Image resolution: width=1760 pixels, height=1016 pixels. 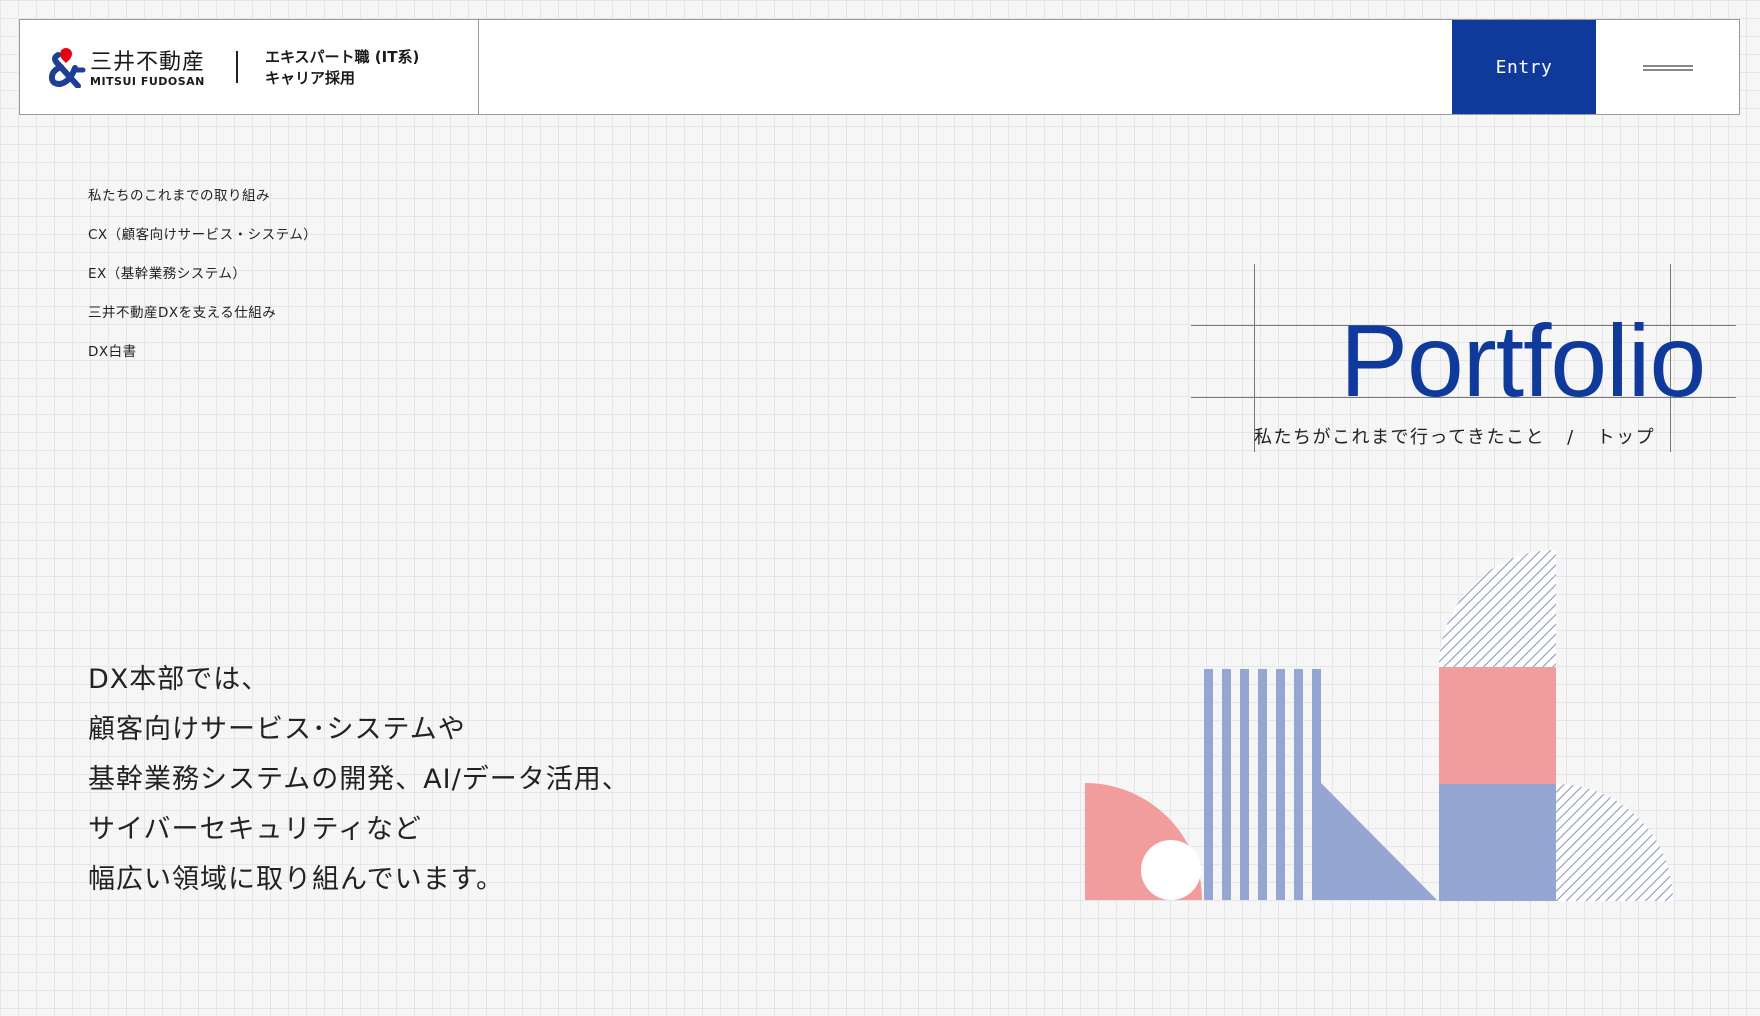 I want to click on lead-line: 幅広い領域に取り組んでいます。, so click(x=296, y=879).